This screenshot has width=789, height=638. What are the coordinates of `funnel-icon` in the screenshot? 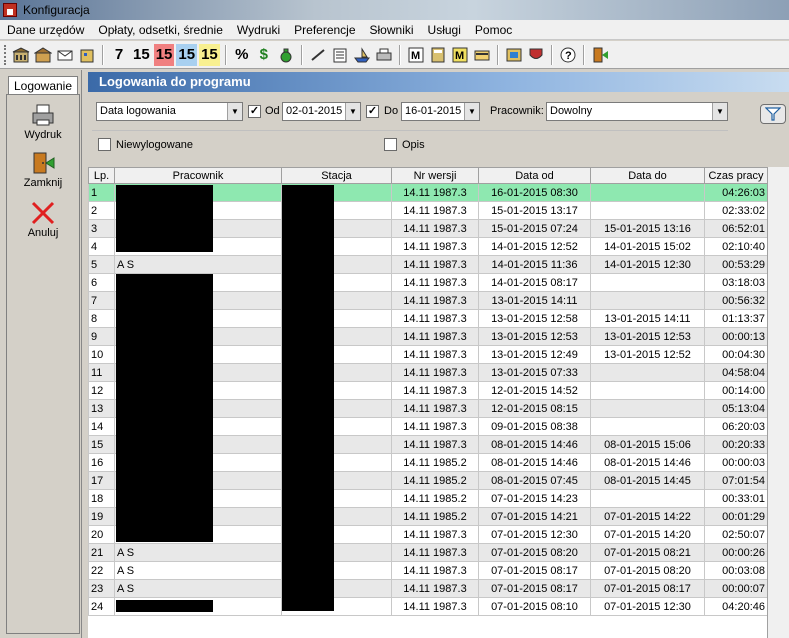 It's located at (773, 114).